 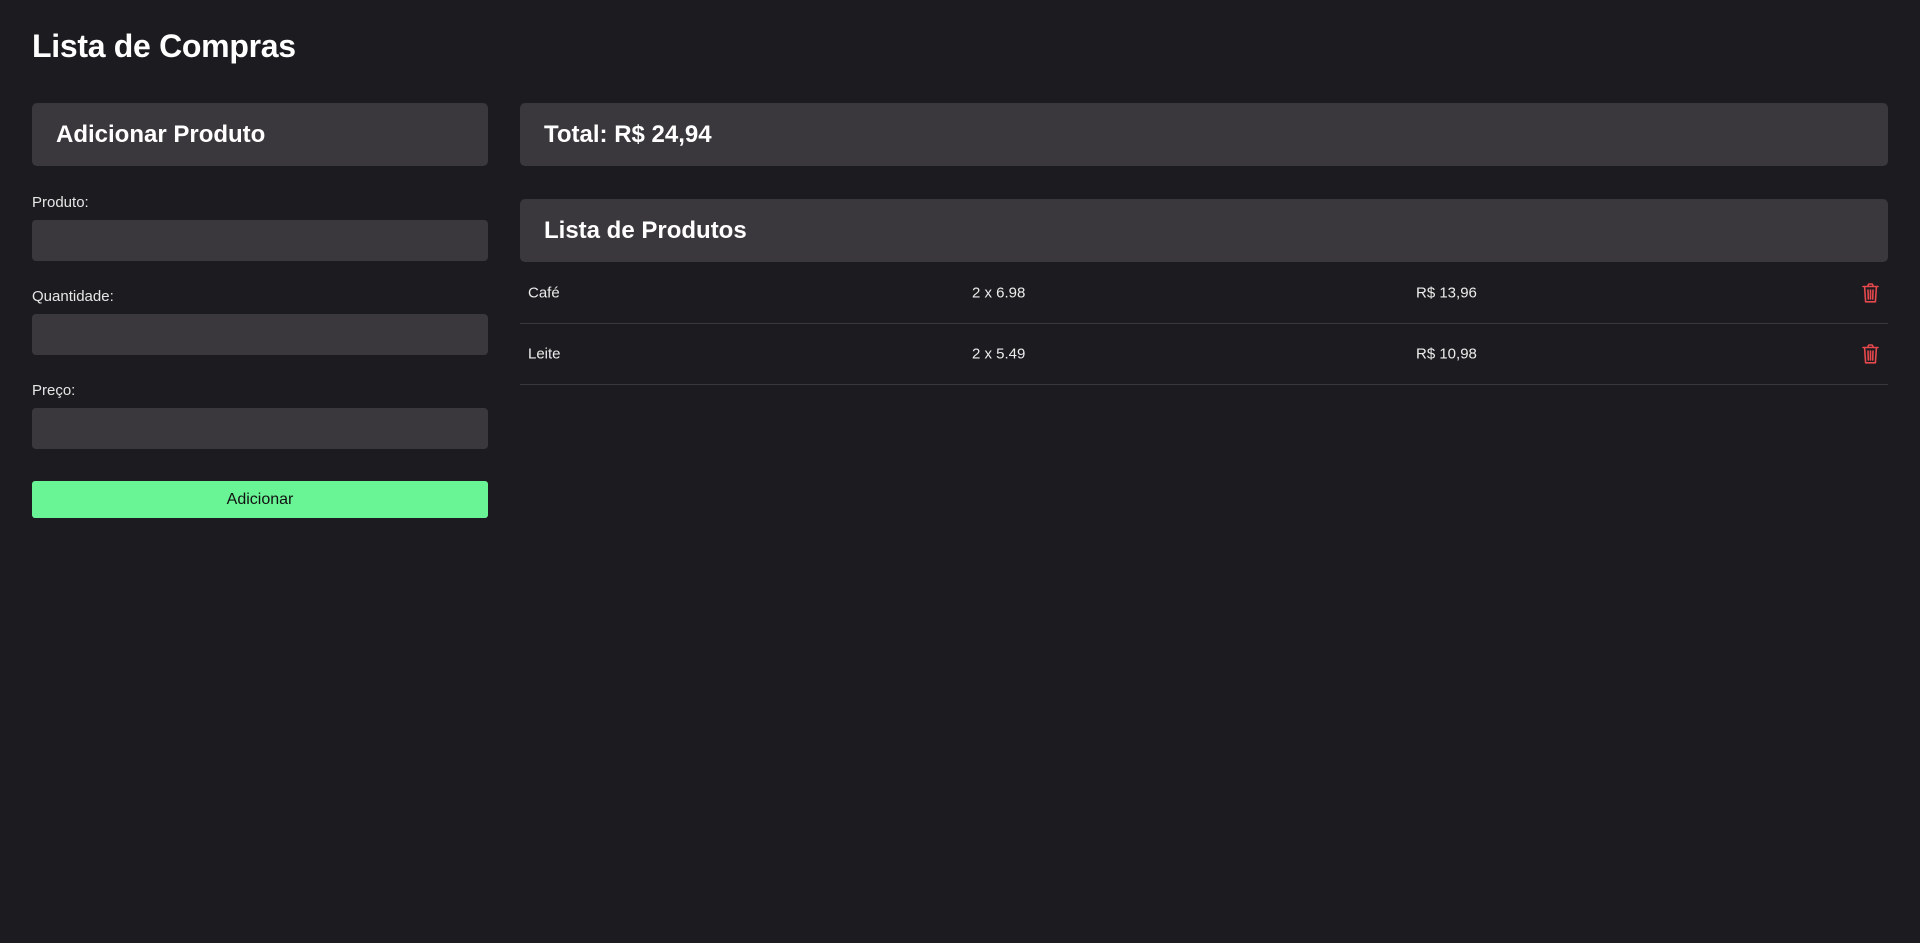 What do you see at coordinates (260, 334) in the screenshot?
I see `quantity-input` at bounding box center [260, 334].